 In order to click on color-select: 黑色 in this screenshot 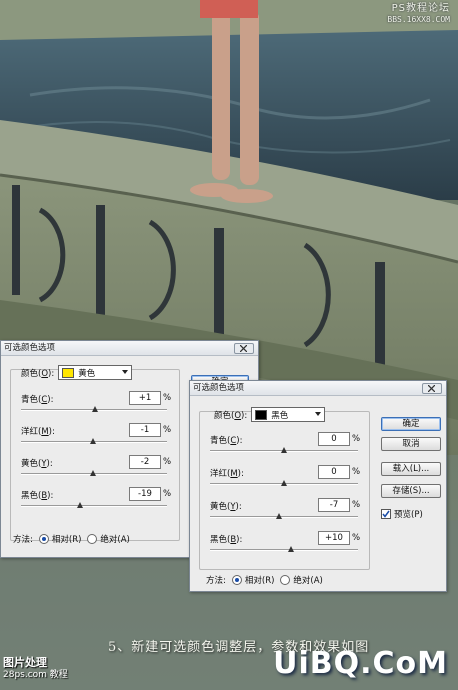, I will do `click(288, 414)`.